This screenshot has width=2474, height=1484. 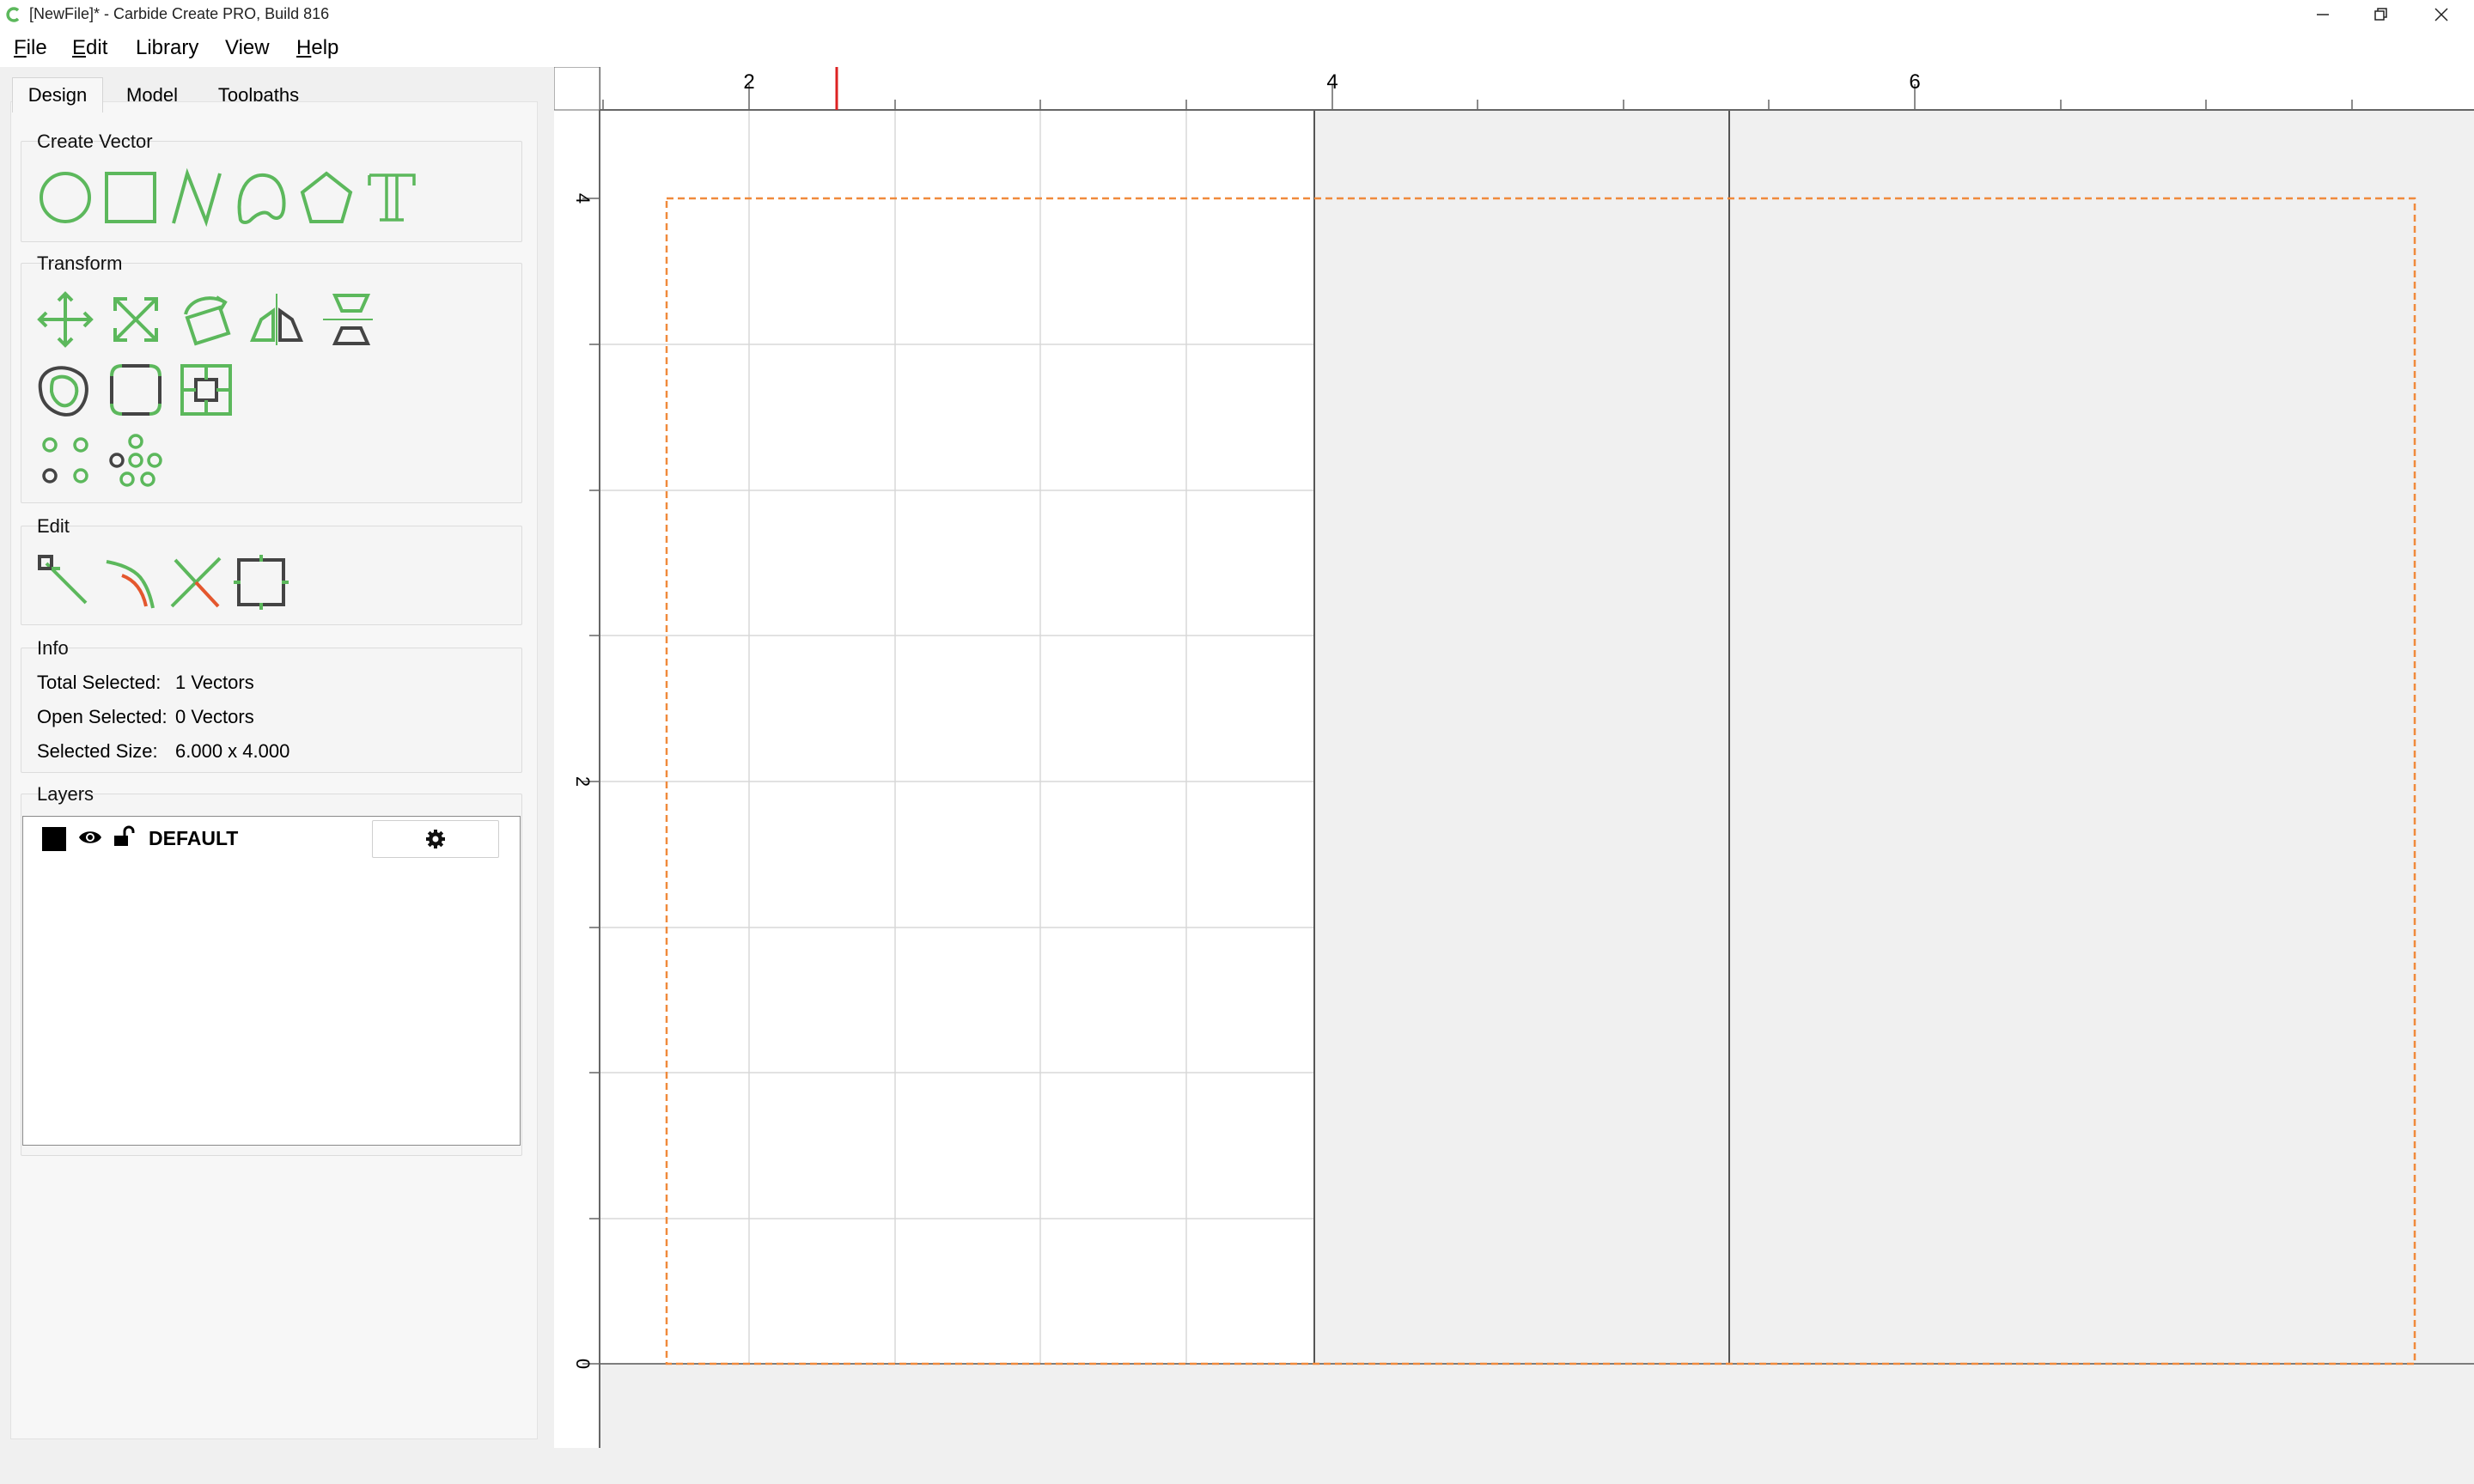 I want to click on selected-size-label: Selected Size:, so click(x=97, y=751).